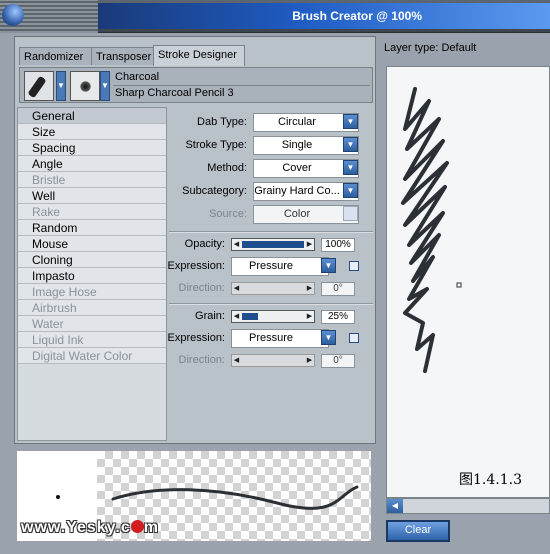 This screenshot has width=550, height=554. Describe the element at coordinates (199, 55) in the screenshot. I see `tab-stroke-designer: Stroke Designer` at that location.